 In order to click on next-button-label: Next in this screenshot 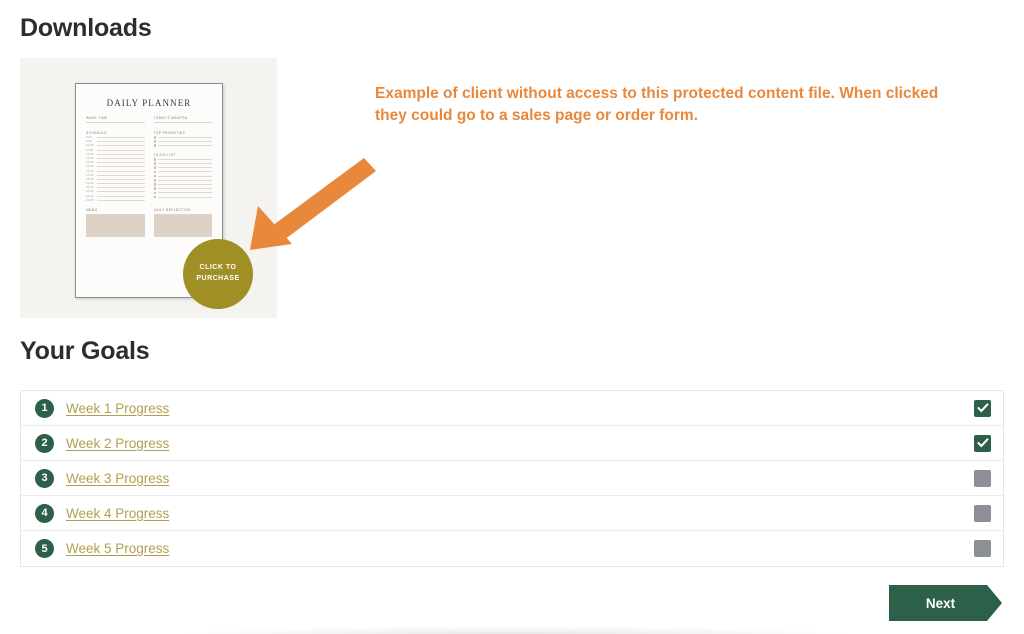, I will do `click(940, 603)`.